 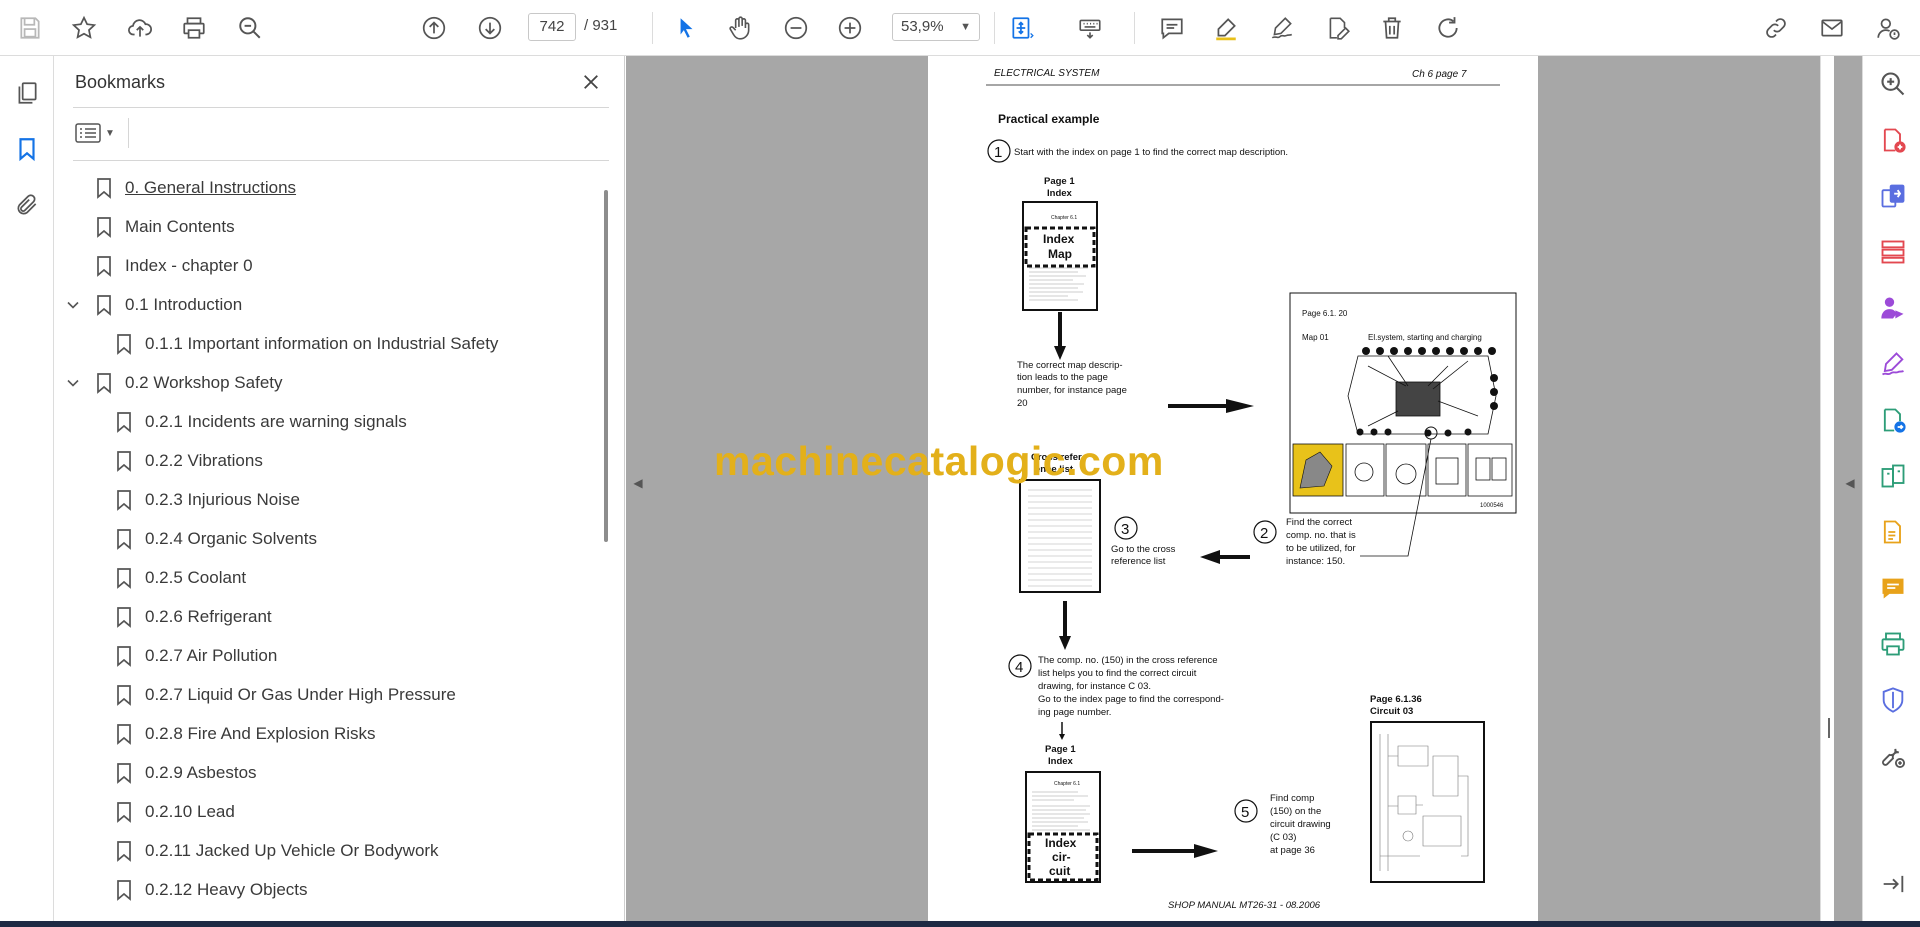 What do you see at coordinates (189, 265) in the screenshot?
I see `bookmark-label: Index - chapter 0` at bounding box center [189, 265].